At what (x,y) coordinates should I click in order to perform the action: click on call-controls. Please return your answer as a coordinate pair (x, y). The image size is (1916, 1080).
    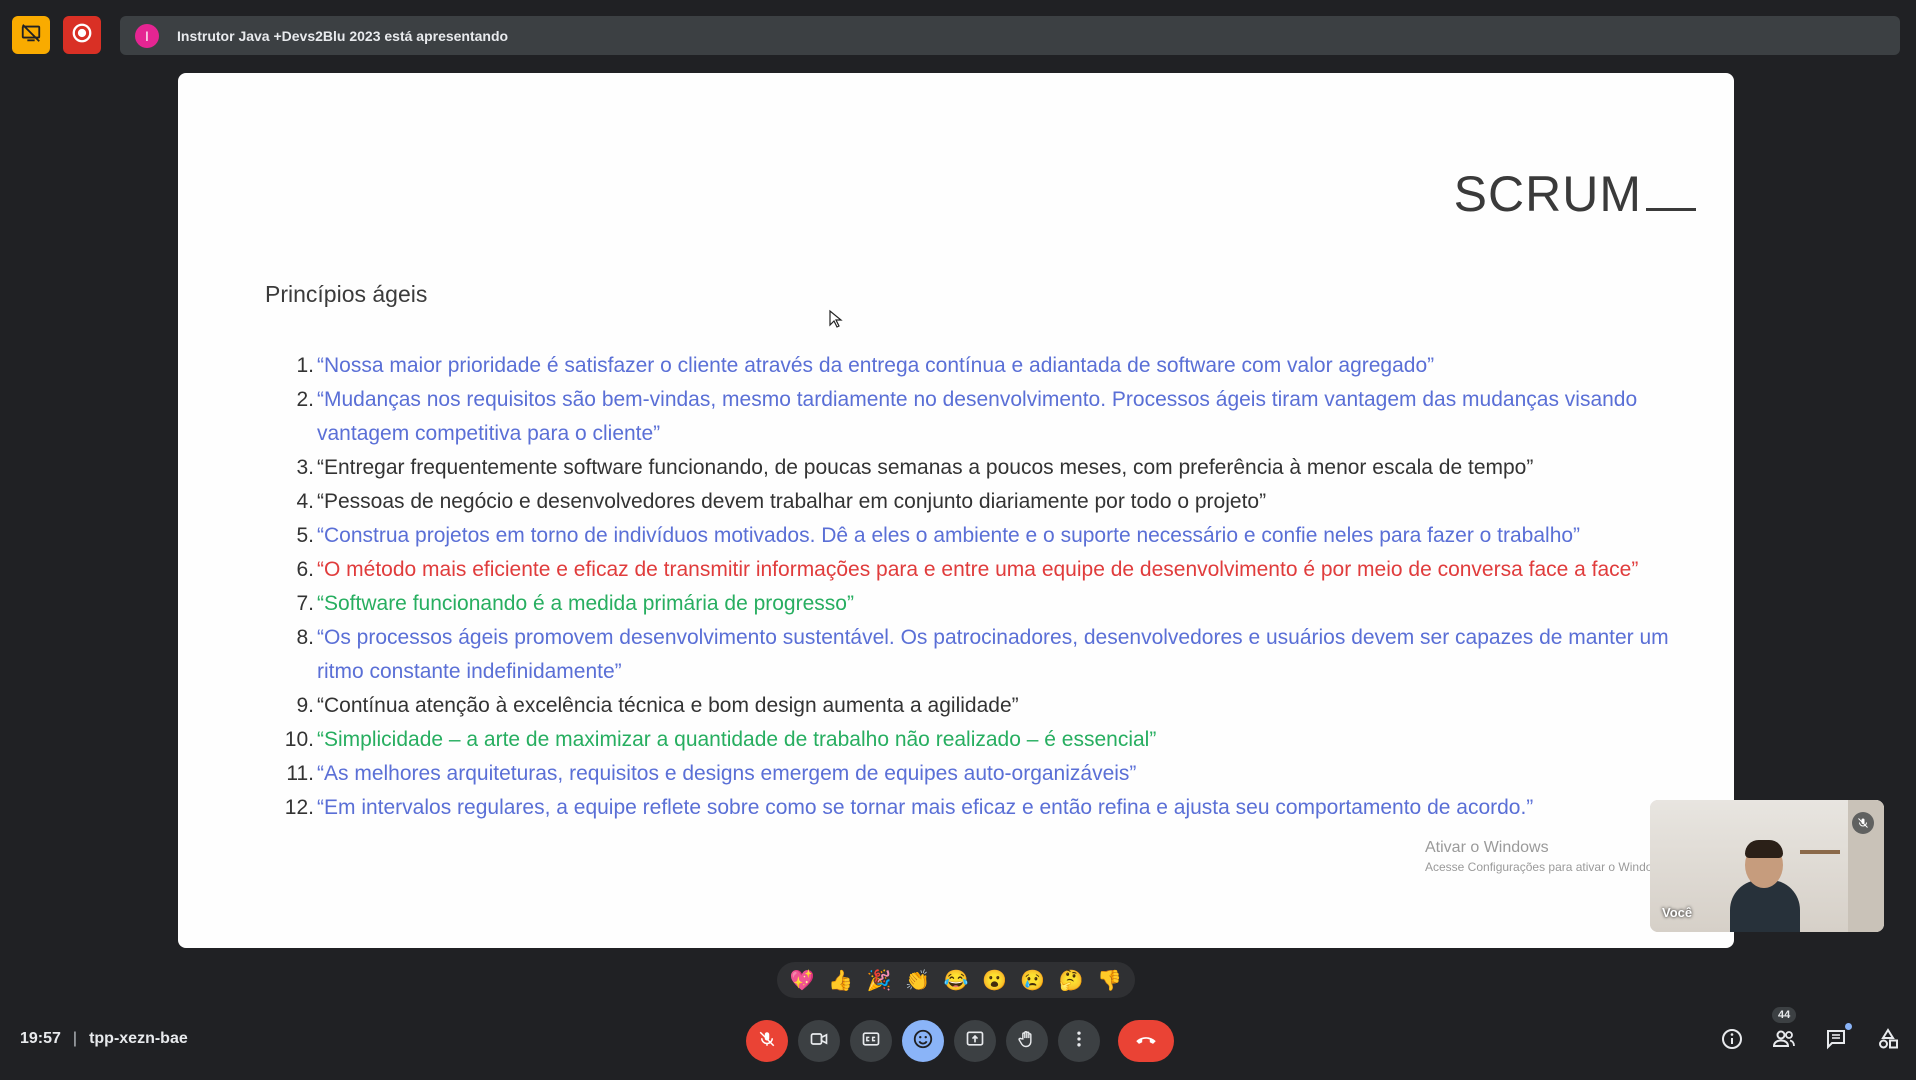
    Looking at the image, I should click on (960, 1041).